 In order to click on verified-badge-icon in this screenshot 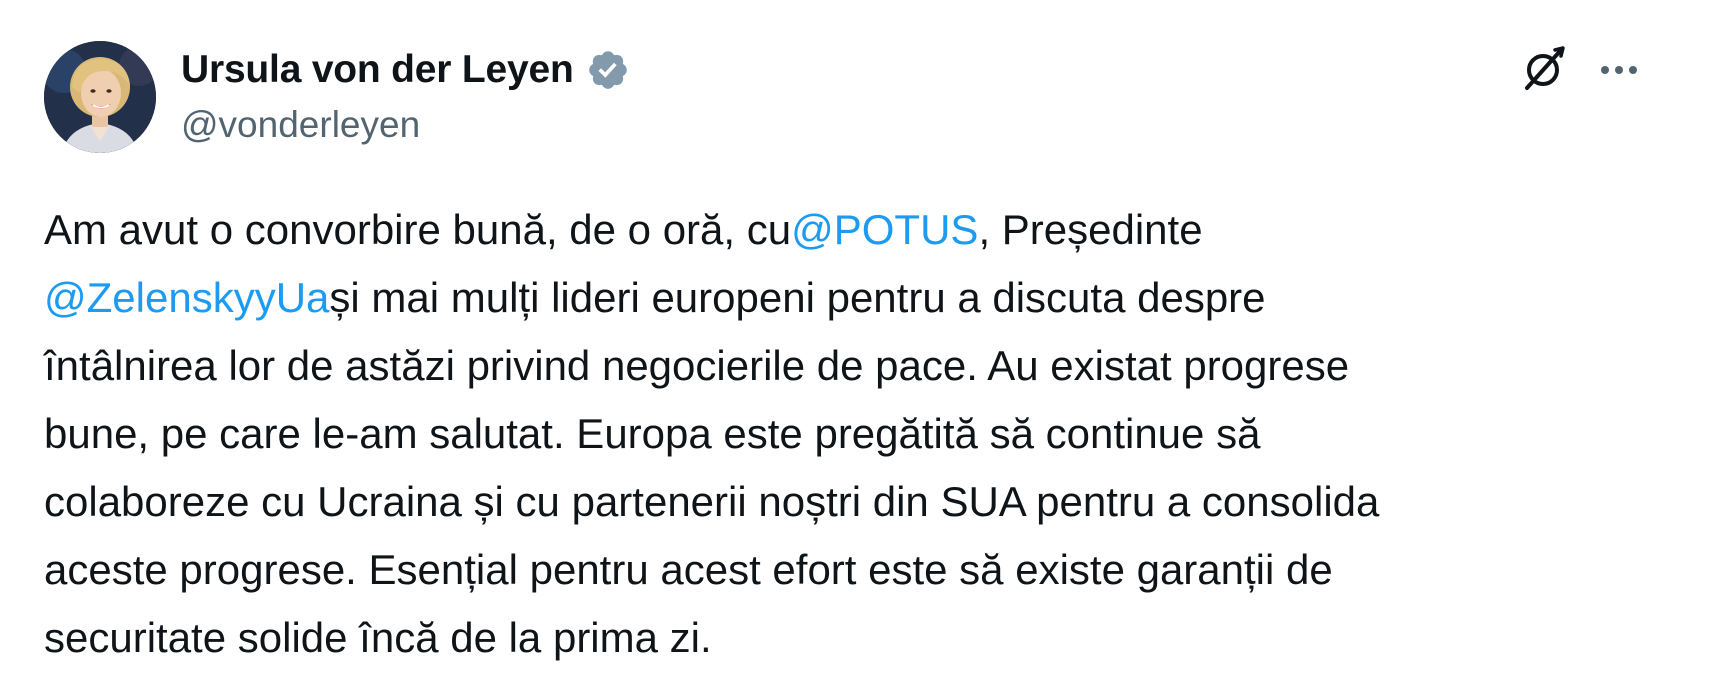, I will do `click(608, 70)`.